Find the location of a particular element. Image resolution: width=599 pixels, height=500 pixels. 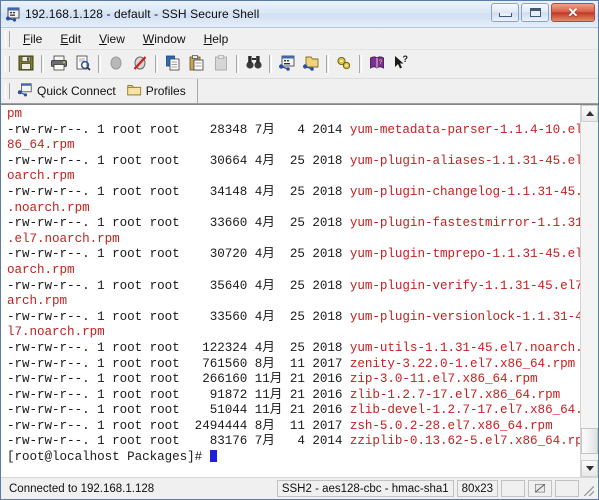

quickbar-filler is located at coordinates (397, 91).